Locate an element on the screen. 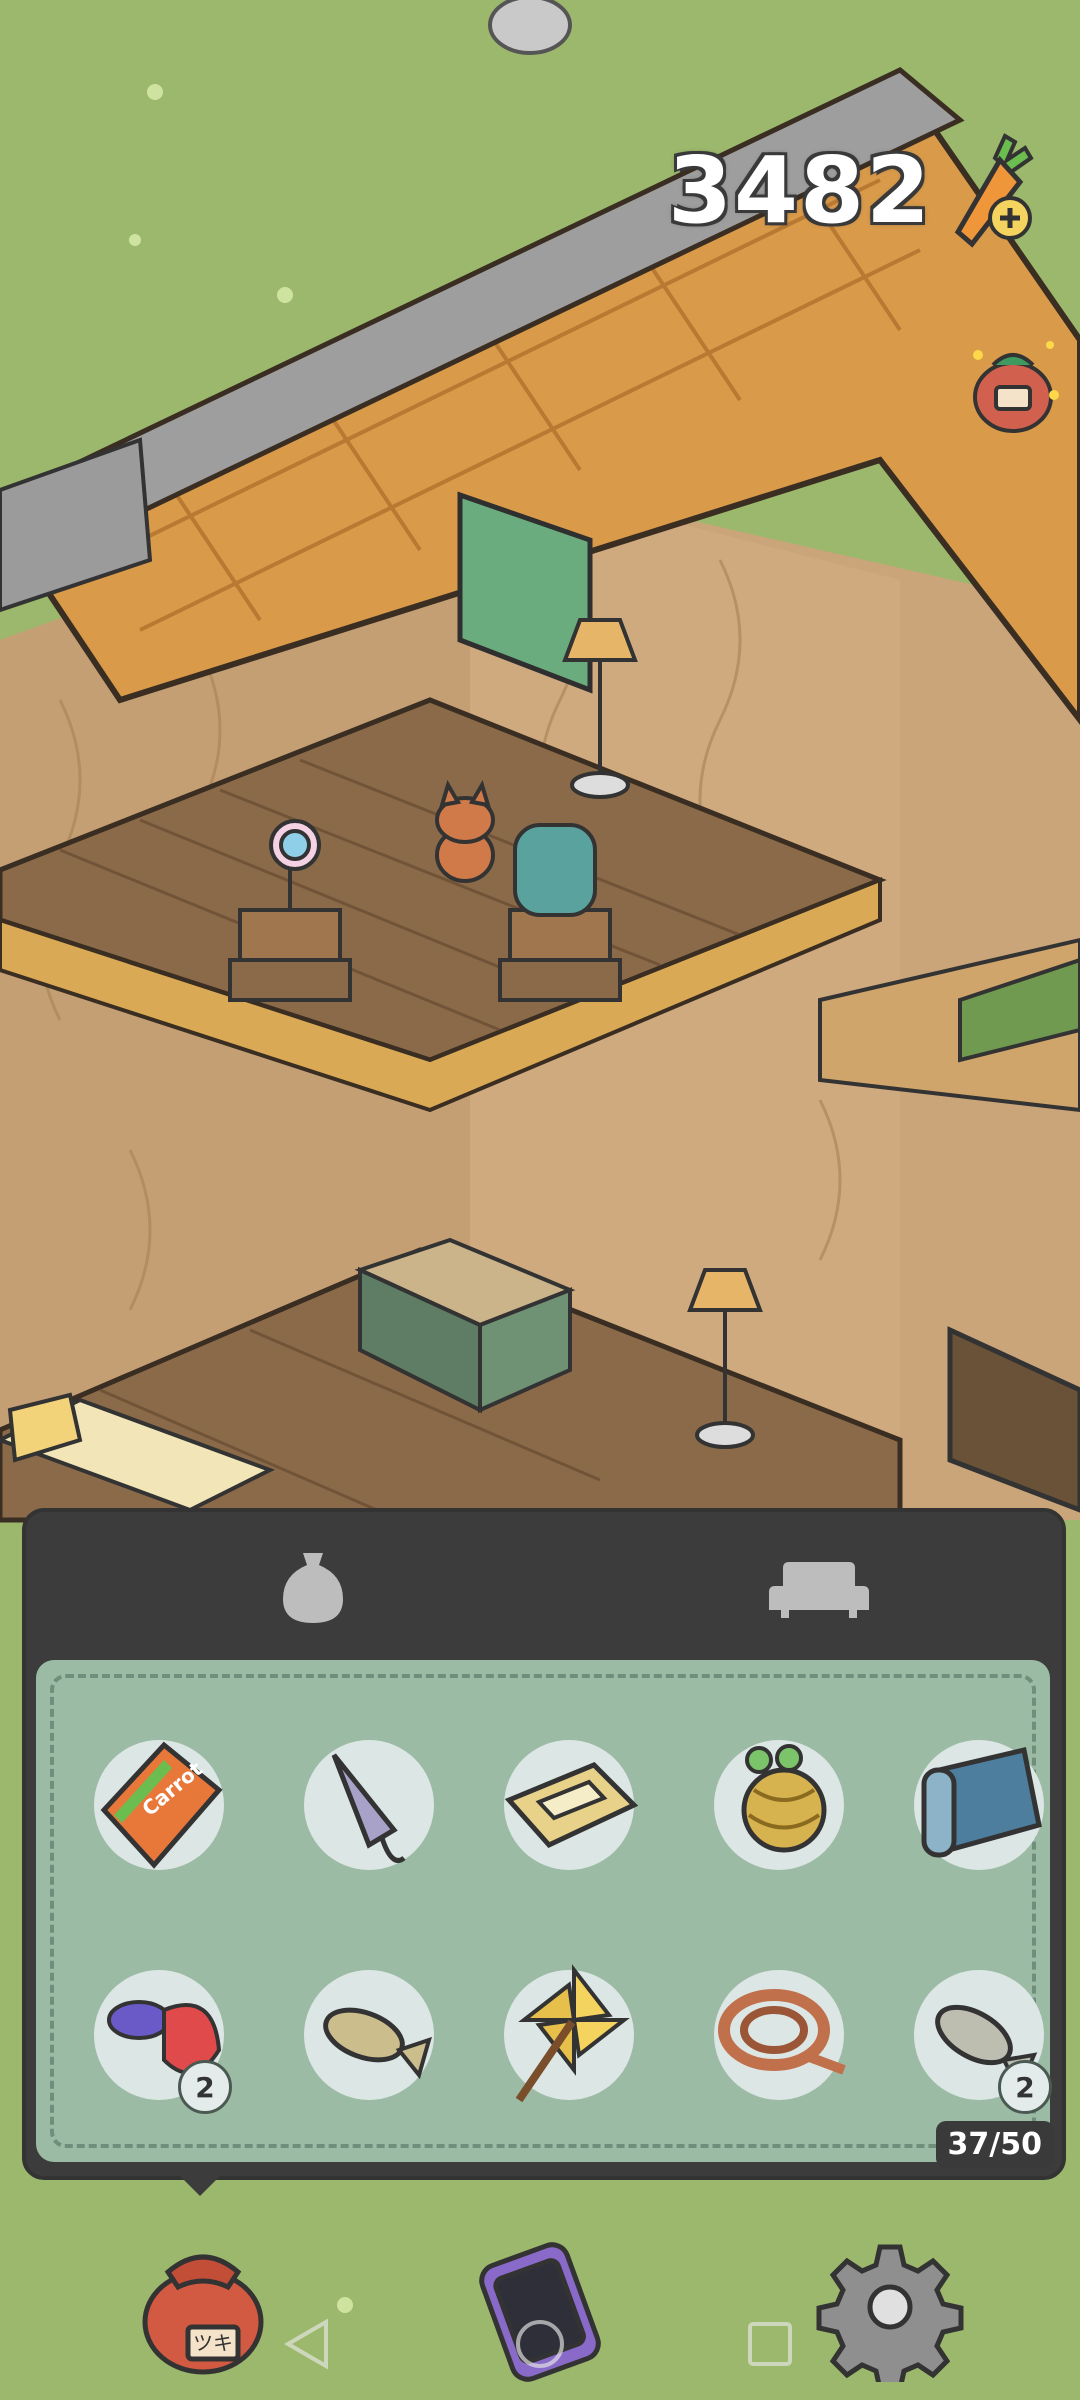  recents-icon is located at coordinates (770, 2344).